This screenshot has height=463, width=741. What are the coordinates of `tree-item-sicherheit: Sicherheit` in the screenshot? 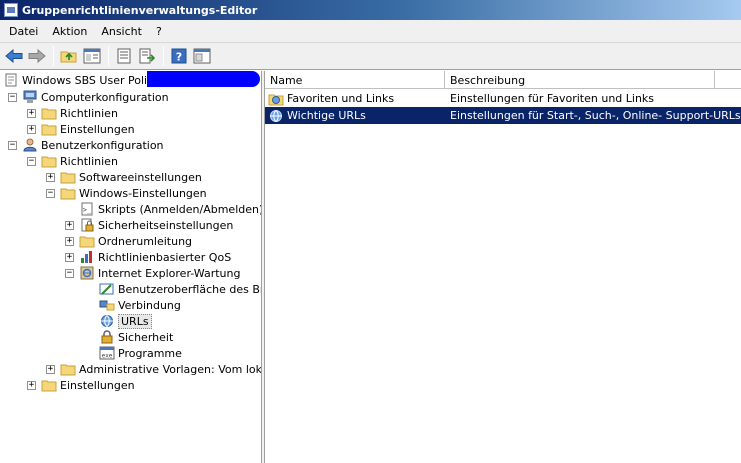 It's located at (136, 337).